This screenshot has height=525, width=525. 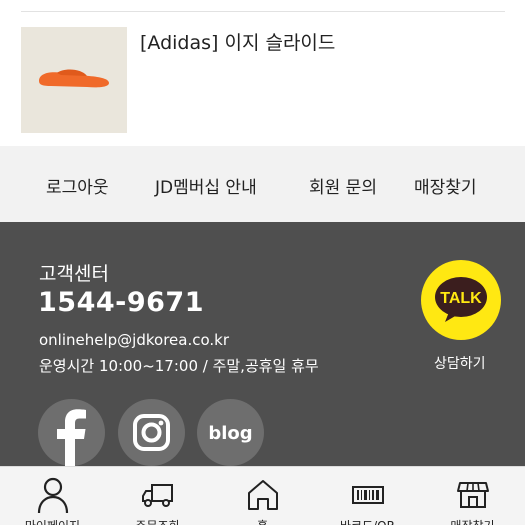 What do you see at coordinates (262, 521) in the screenshot?
I see `tab-home-label: 홈` at bounding box center [262, 521].